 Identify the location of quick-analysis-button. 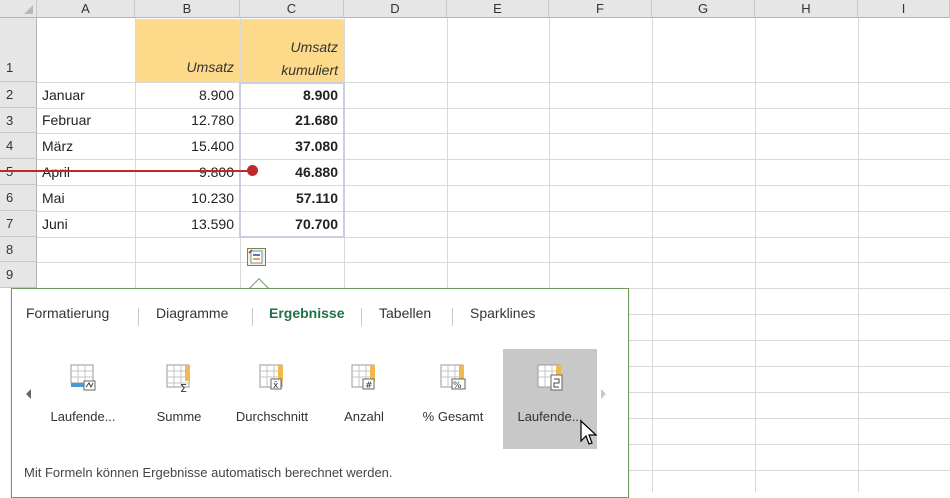
(256, 257).